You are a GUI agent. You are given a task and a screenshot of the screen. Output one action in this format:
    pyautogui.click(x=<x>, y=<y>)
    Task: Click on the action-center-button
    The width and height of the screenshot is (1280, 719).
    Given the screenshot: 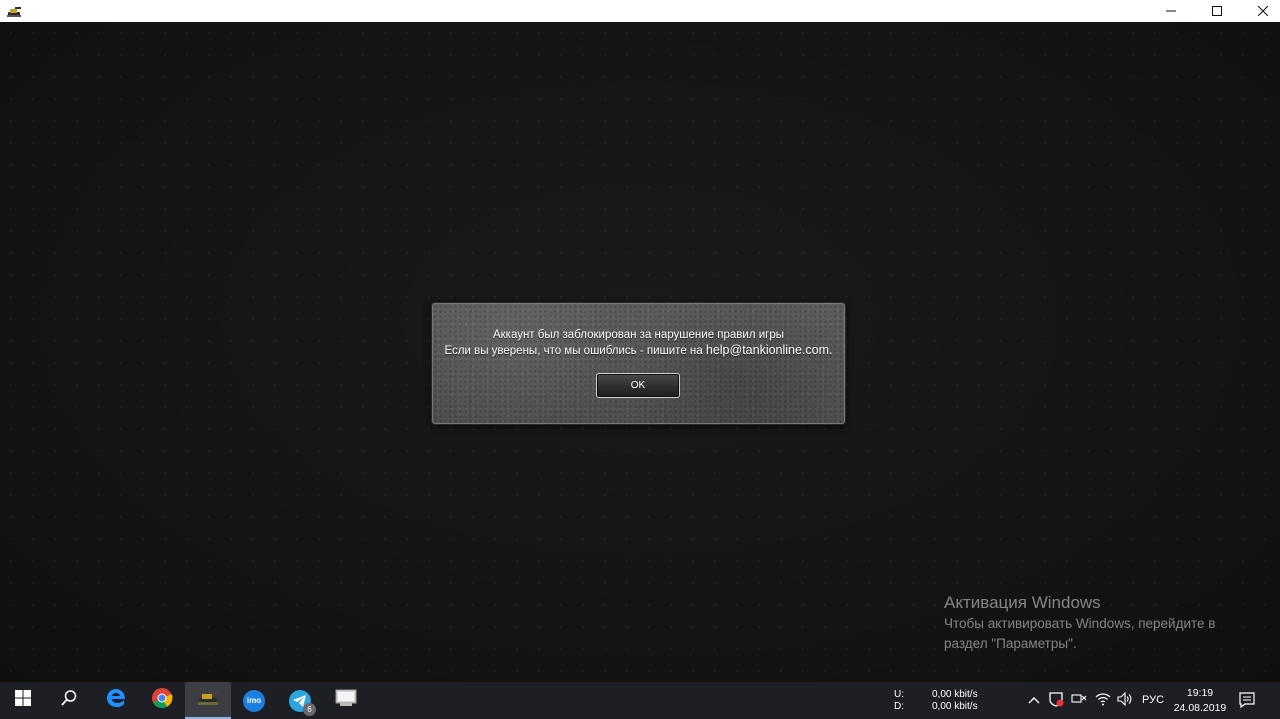 What is the action you would take?
    pyautogui.click(x=1247, y=702)
    